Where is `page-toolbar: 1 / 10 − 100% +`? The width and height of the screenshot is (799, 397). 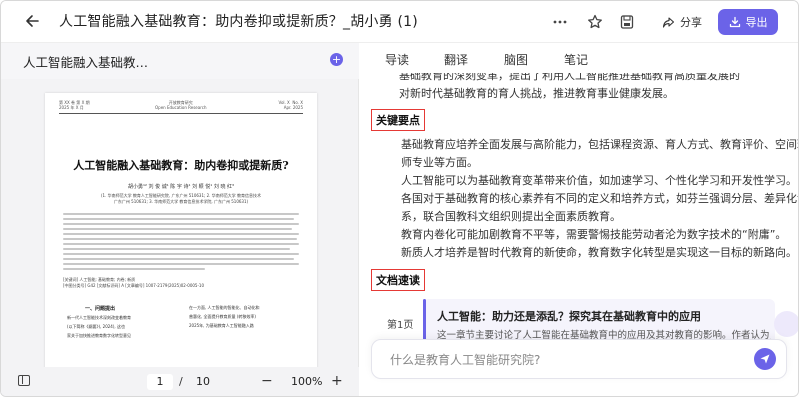 page-toolbar: 1 / 10 − 100% + is located at coordinates (180, 381).